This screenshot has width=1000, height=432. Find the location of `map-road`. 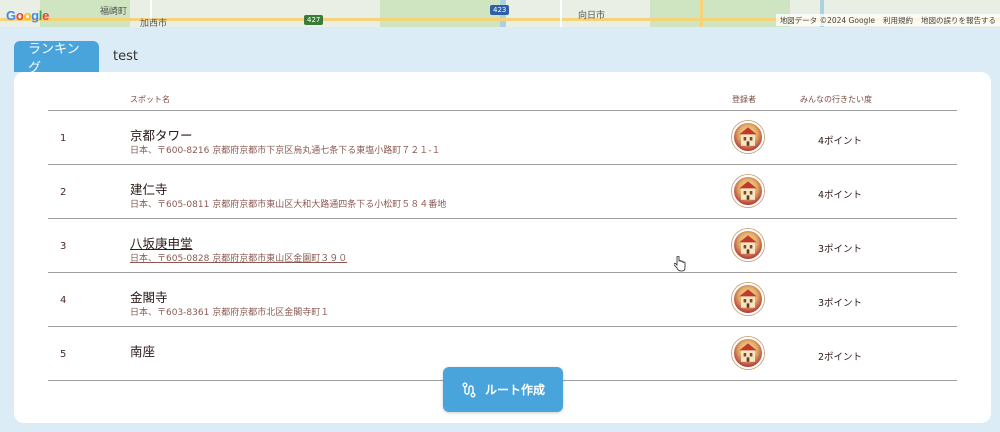

map-road is located at coordinates (561, 13).